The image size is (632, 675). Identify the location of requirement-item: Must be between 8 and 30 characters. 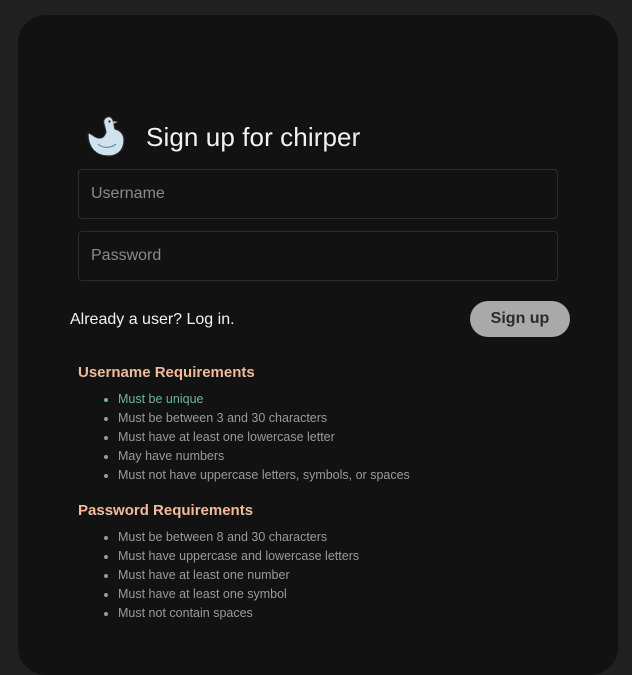
(238, 537).